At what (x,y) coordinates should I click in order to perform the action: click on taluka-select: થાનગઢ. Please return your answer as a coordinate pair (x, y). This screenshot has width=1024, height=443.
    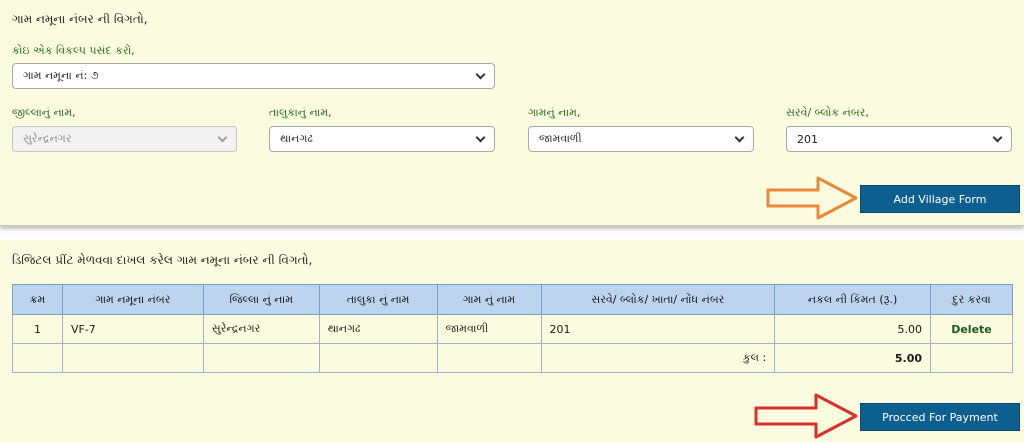
    Looking at the image, I should click on (382, 139).